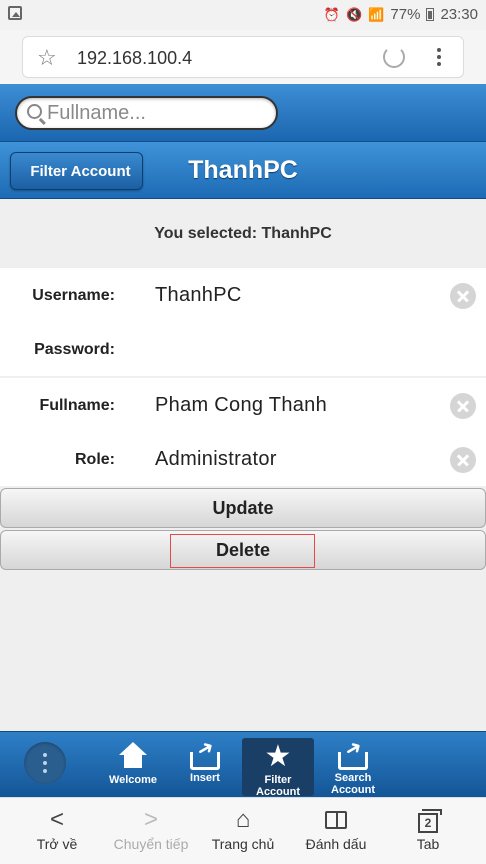 Image resolution: width=486 pixels, height=864 pixels. I want to click on browser-home-button: ⌂ Trang chủ, so click(243, 829).